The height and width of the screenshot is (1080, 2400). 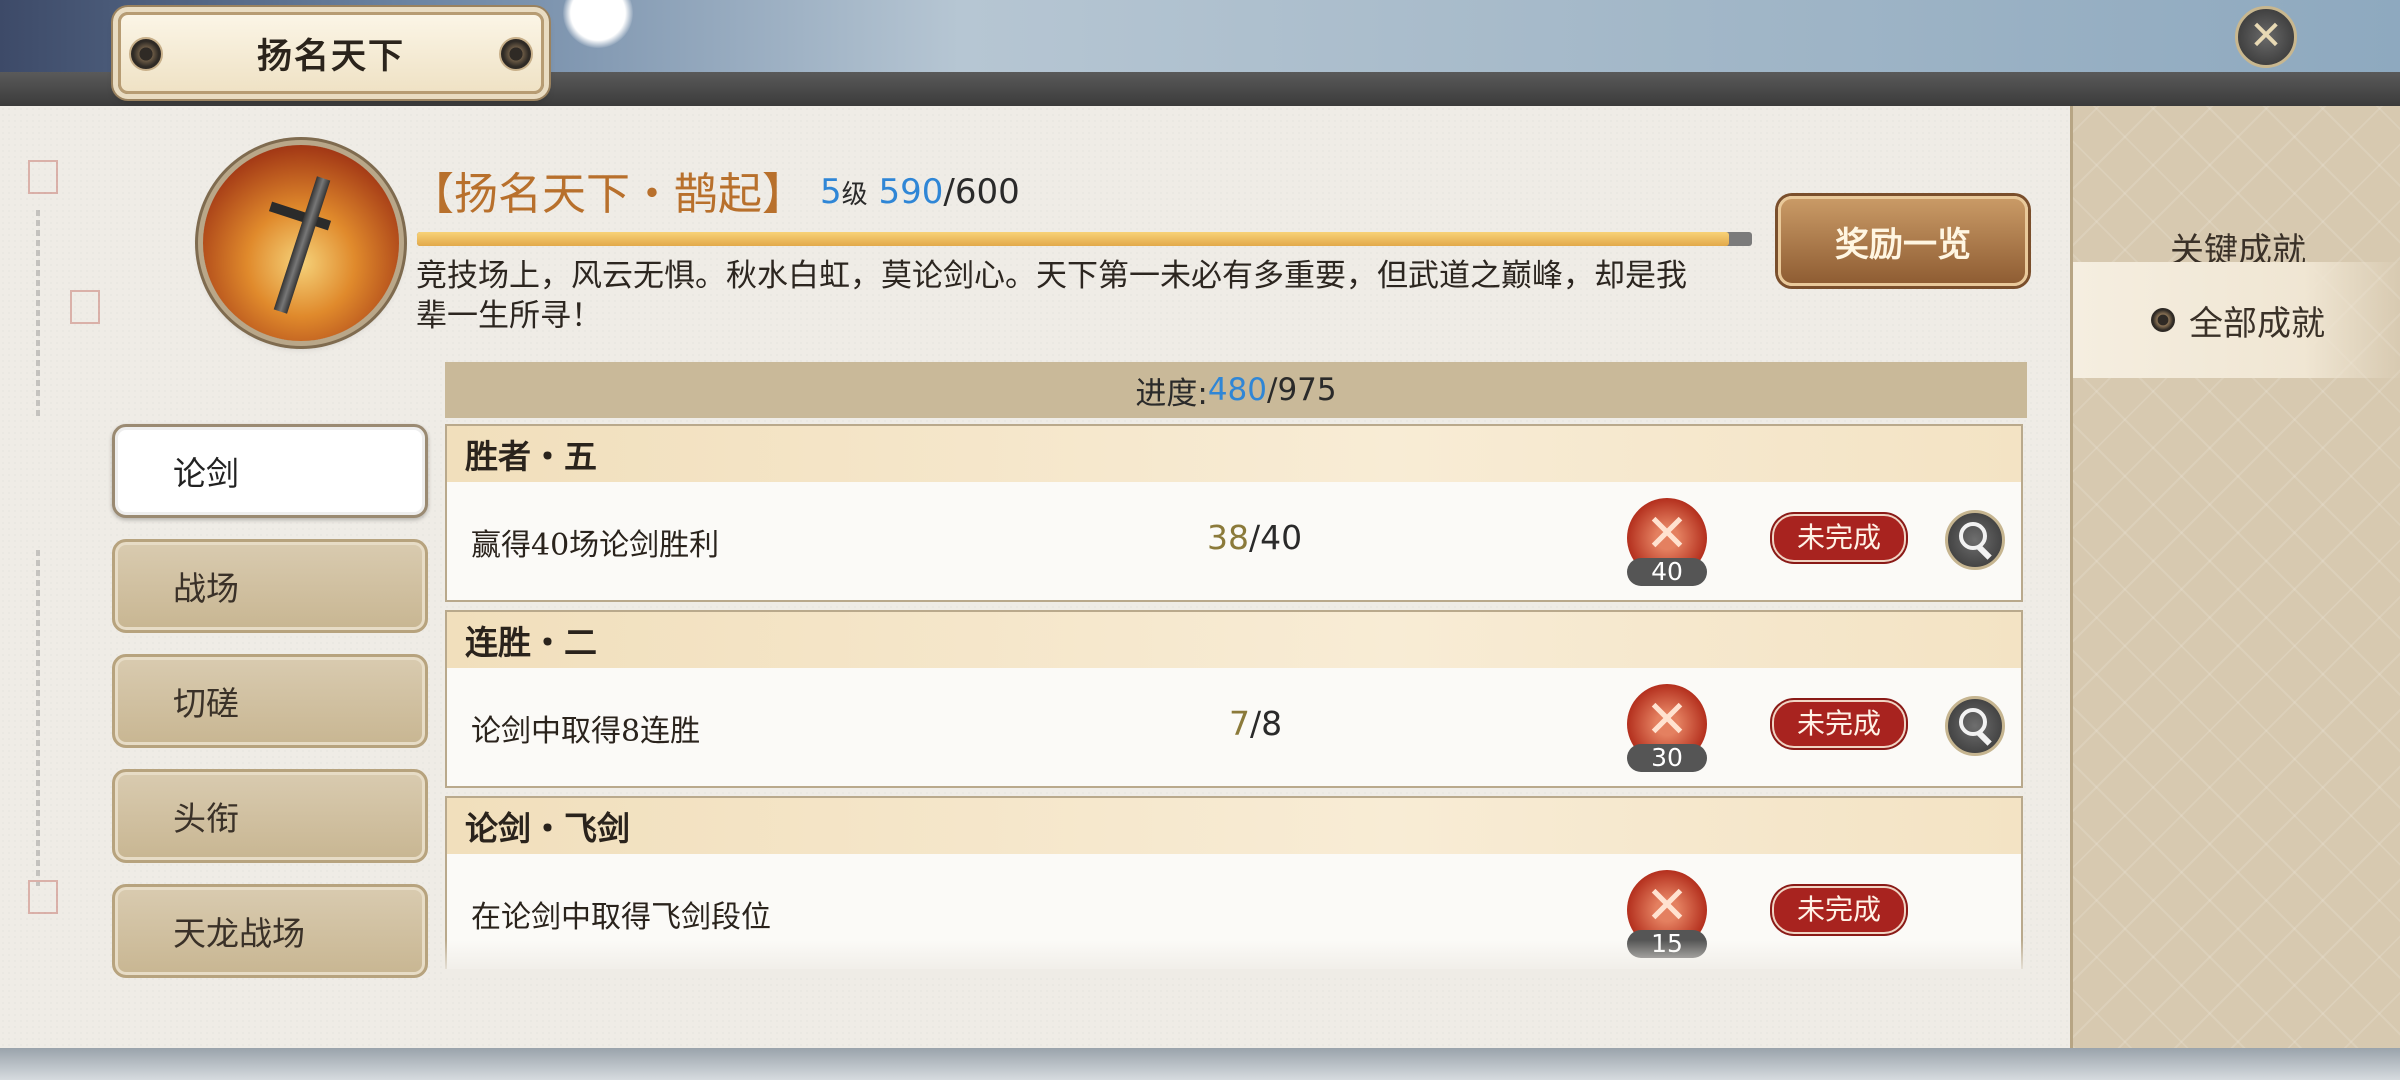 What do you see at coordinates (330, 56) in the screenshot?
I see `window-title: 扬名天下` at bounding box center [330, 56].